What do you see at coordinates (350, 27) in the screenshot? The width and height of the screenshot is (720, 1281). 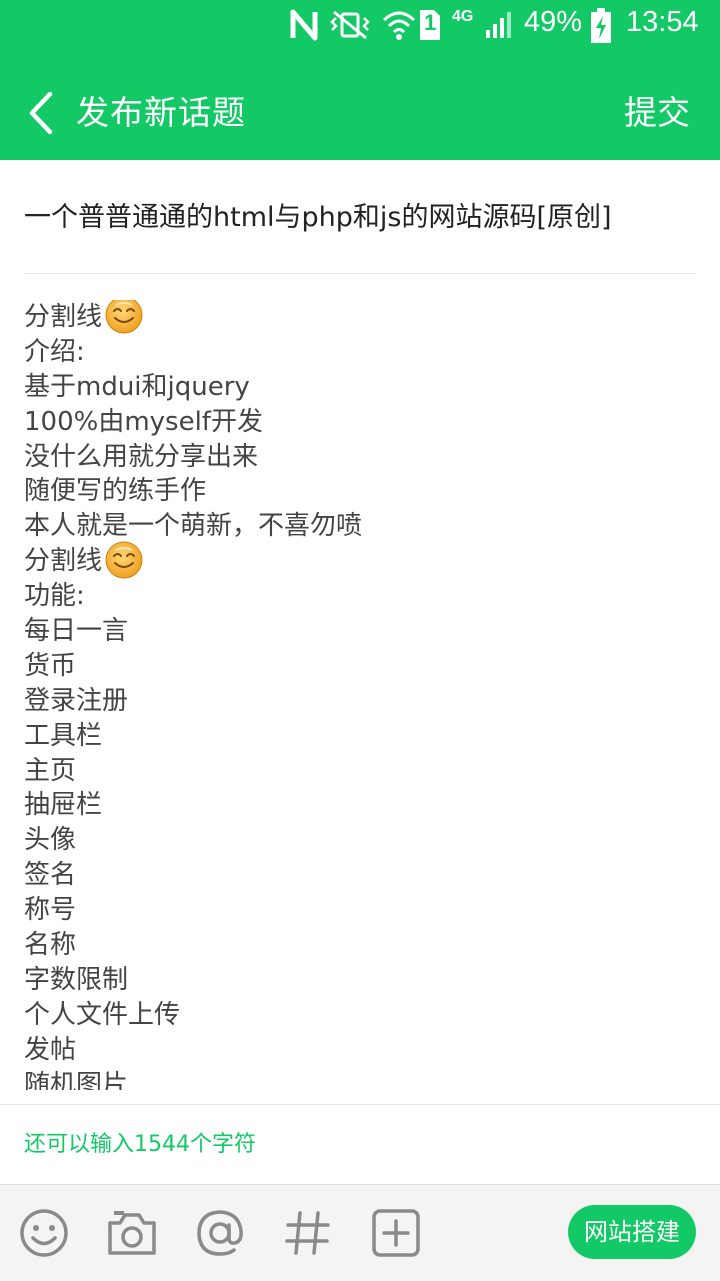 I see `vibrate-icon` at bounding box center [350, 27].